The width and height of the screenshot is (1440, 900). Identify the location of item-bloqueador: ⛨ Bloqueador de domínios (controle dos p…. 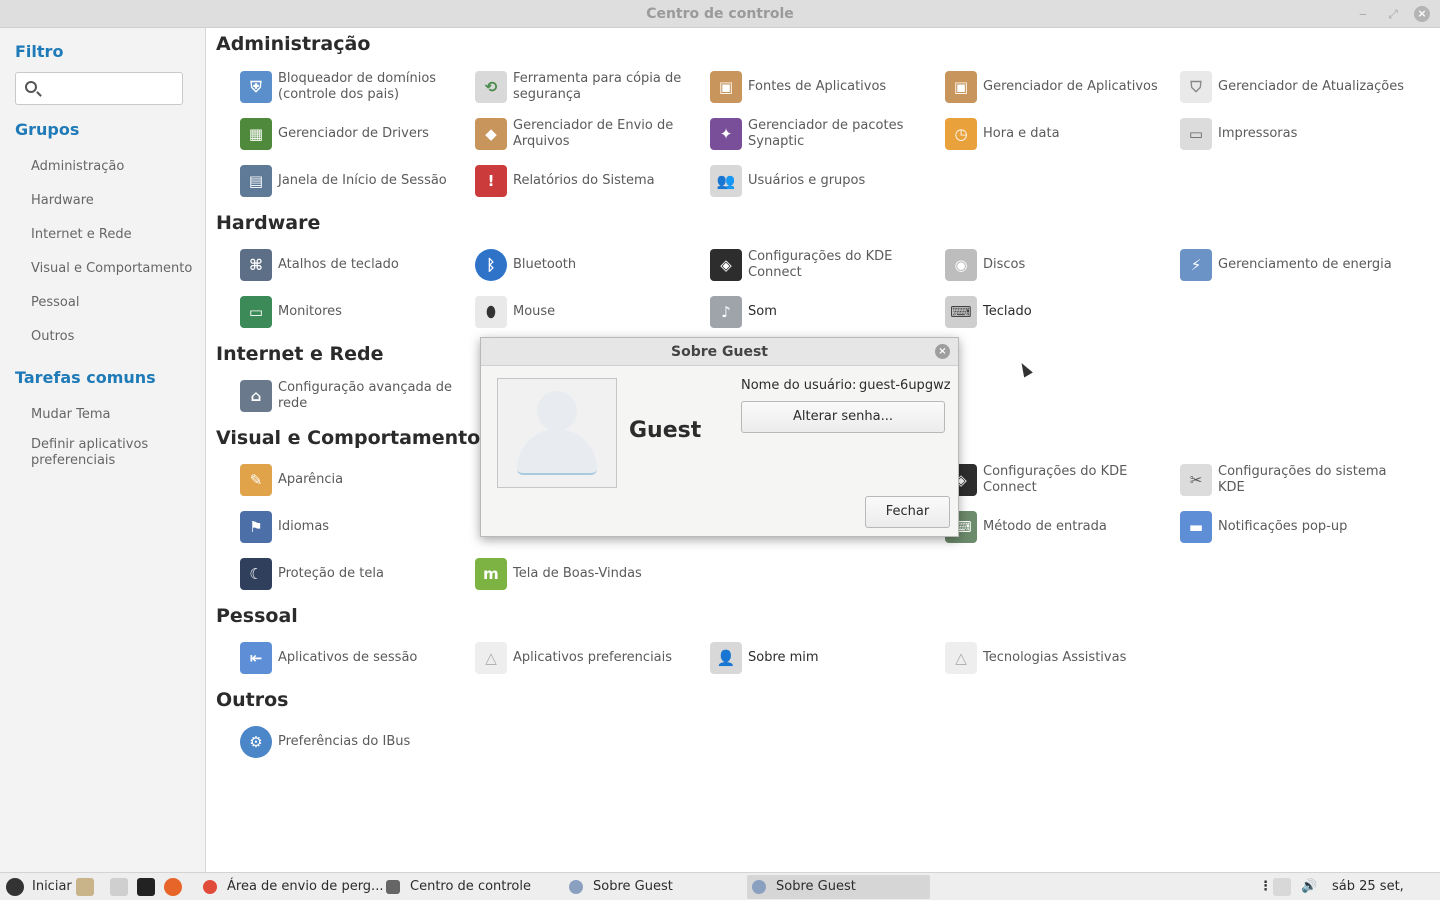
(356, 87).